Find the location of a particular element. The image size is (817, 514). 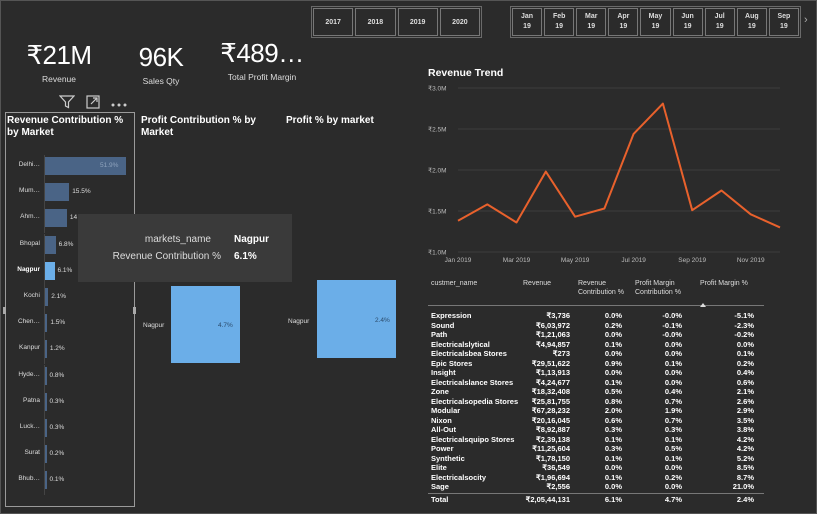

table-cell: ₹4,94,857 is located at coordinates (553, 344).